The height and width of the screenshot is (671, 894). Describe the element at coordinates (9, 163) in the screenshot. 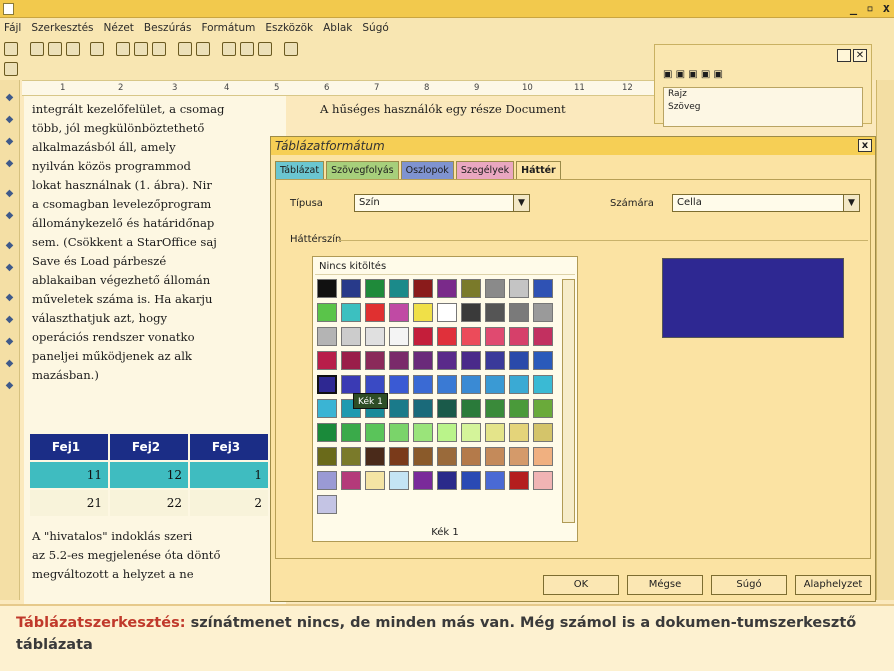

I see `form-icon: ◆` at that location.